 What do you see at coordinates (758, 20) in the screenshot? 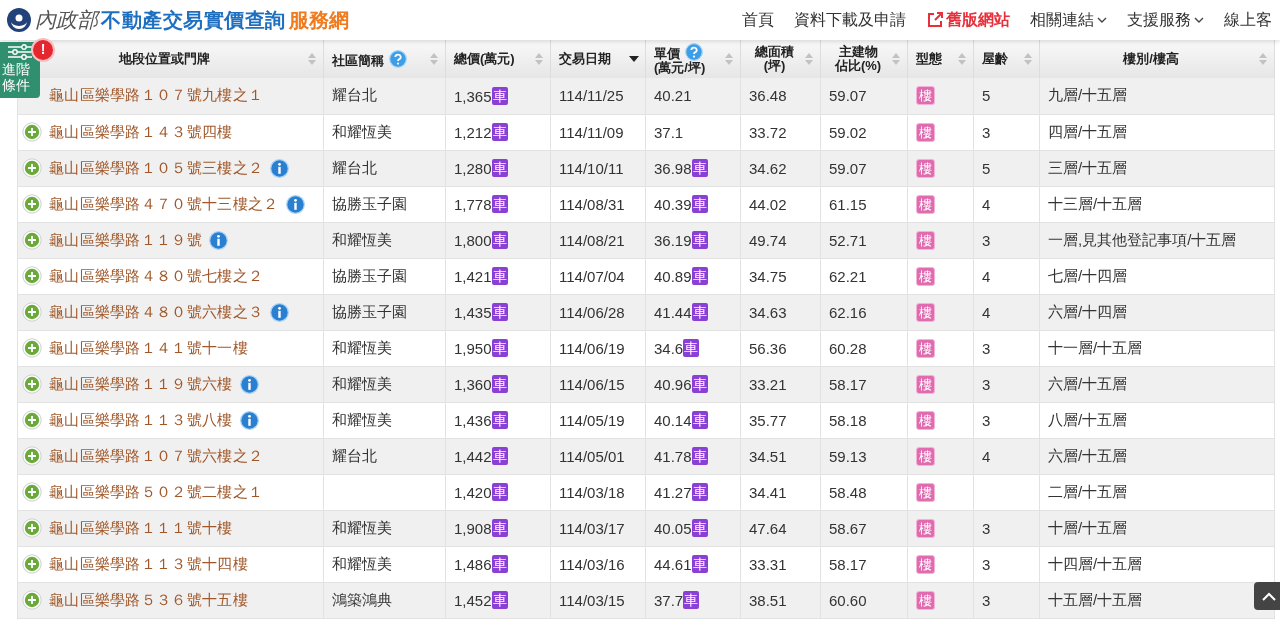
I see `nav-link: 首頁` at bounding box center [758, 20].